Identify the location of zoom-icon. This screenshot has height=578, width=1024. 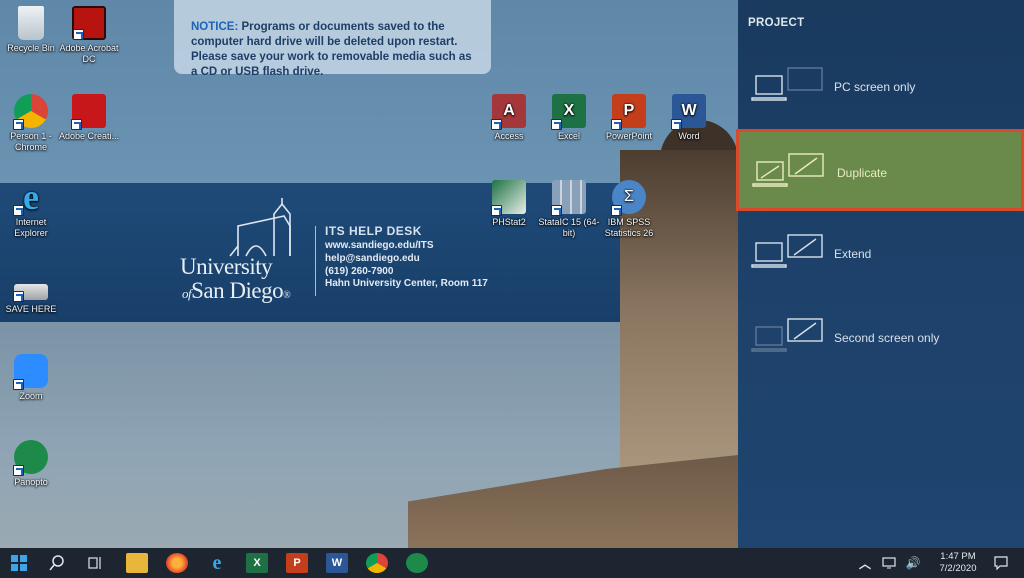
(30, 372).